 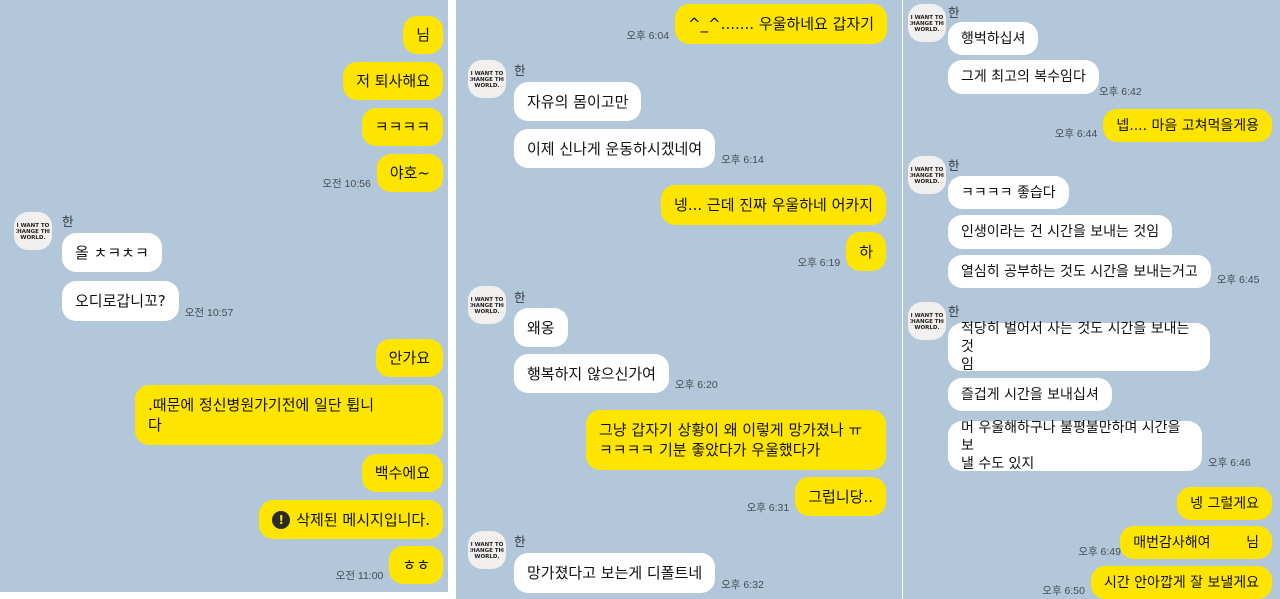 I want to click on message-timestamp: 오후 6:04, so click(x=648, y=36).